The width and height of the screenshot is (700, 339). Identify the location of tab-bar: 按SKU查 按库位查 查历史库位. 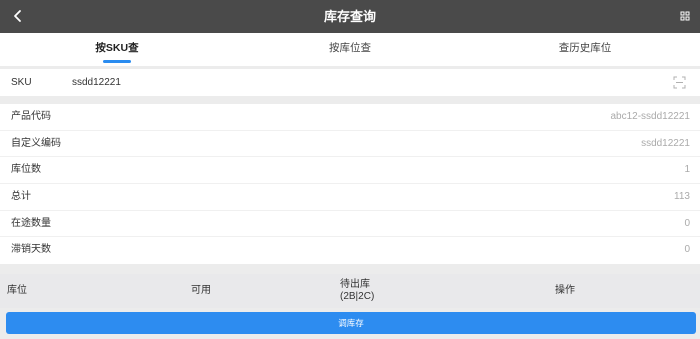
(350, 49).